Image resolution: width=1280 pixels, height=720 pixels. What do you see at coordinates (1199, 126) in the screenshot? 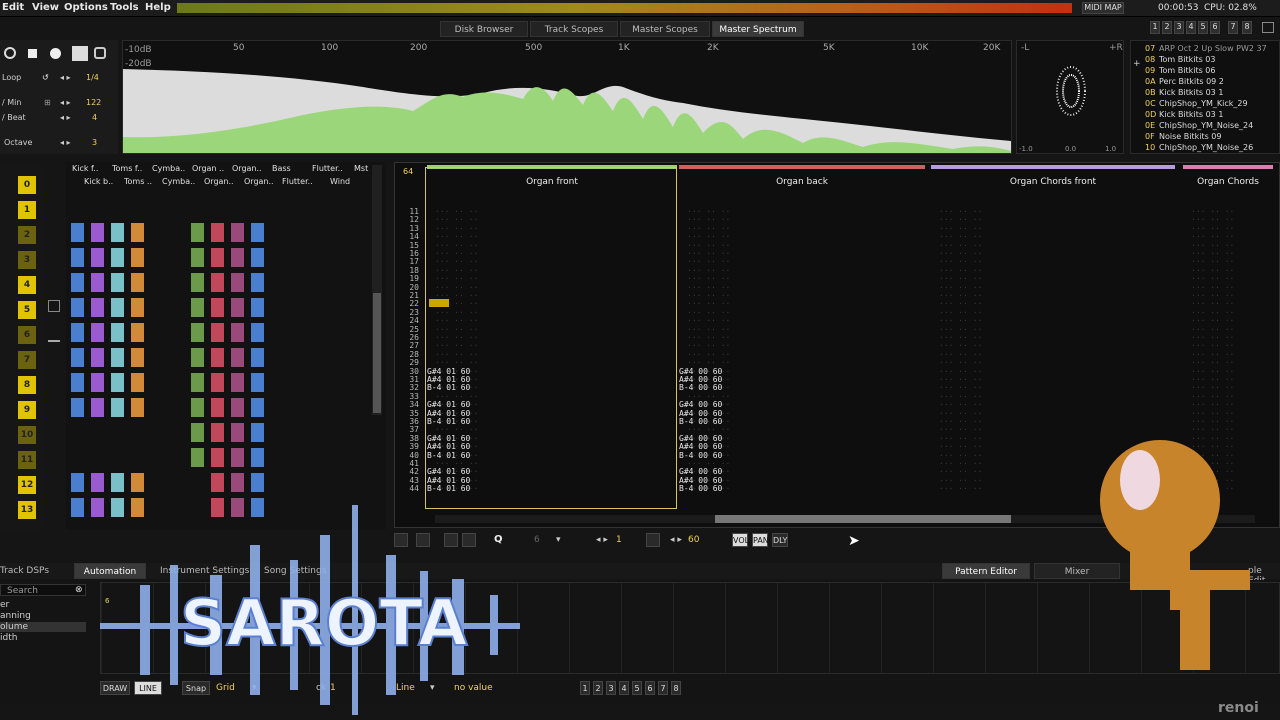
I see `instrument-item: 0E ChipShop_YM_Noise_24` at bounding box center [1199, 126].